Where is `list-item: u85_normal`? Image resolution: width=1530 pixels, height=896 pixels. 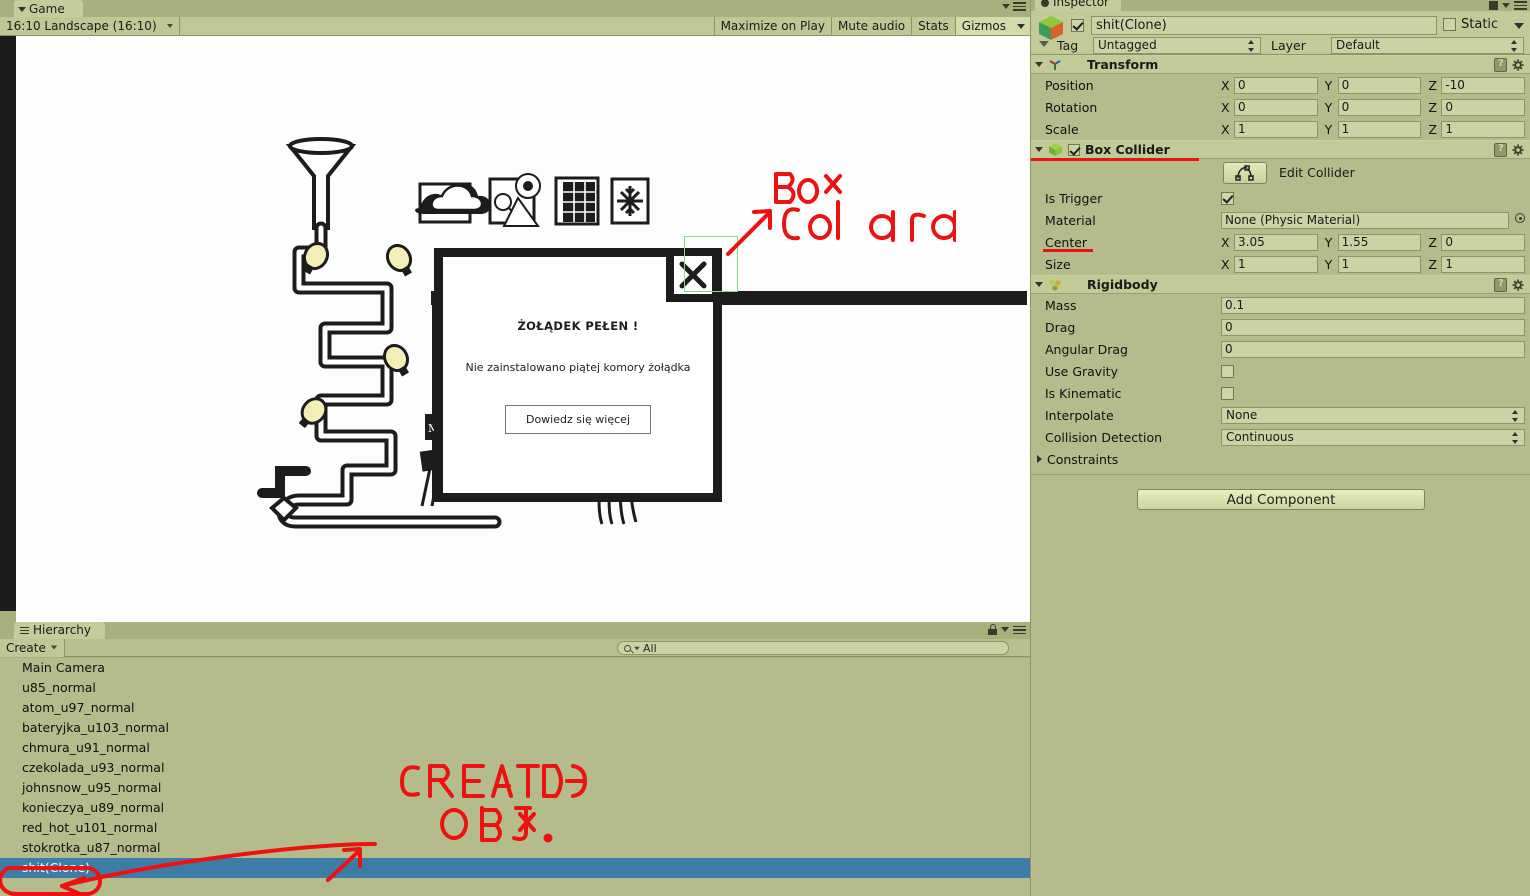
list-item: u85_normal is located at coordinates (515, 688).